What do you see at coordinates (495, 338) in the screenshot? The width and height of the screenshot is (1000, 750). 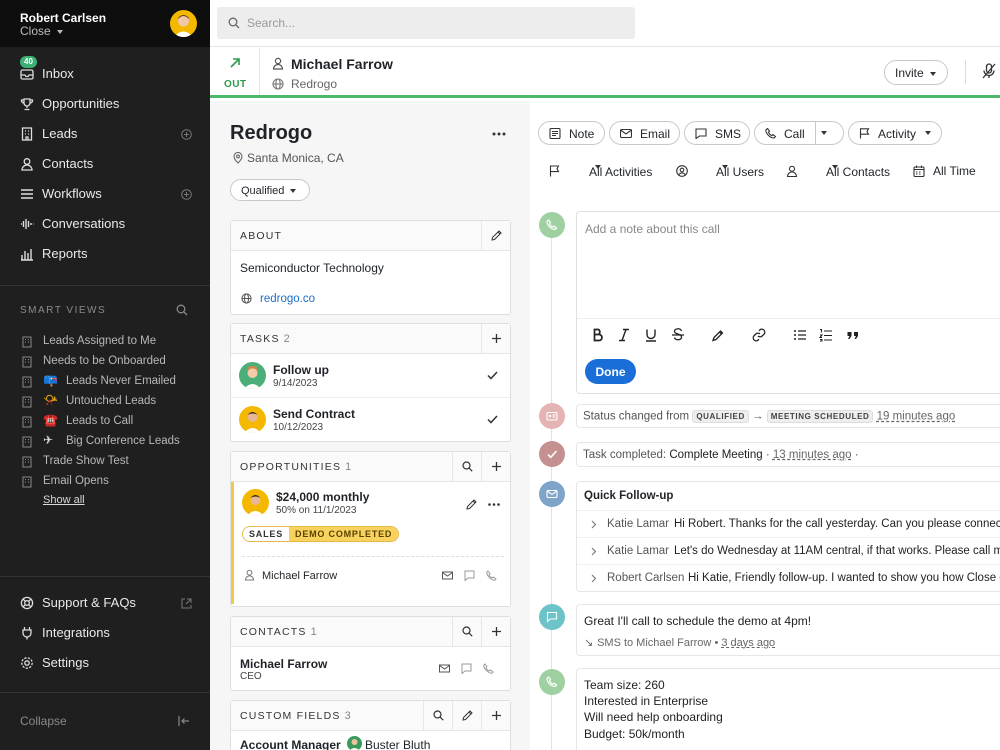 I see `add-task-button` at bounding box center [495, 338].